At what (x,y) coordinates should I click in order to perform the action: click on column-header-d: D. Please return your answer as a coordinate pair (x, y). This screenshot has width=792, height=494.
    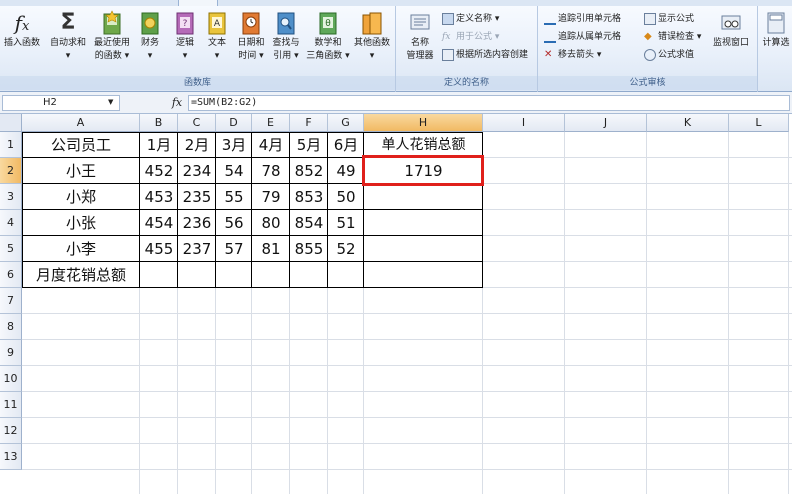
    Looking at the image, I should click on (234, 123).